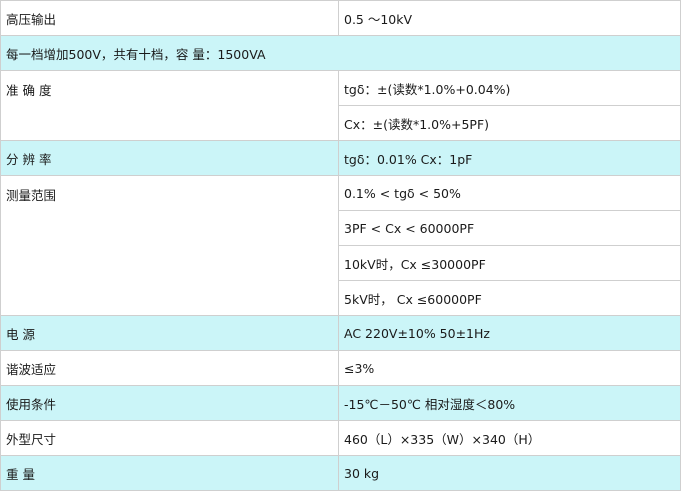 The image size is (684, 491). What do you see at coordinates (509, 193) in the screenshot?
I see `row-value: 0.1% < tgδ < 50%` at bounding box center [509, 193].